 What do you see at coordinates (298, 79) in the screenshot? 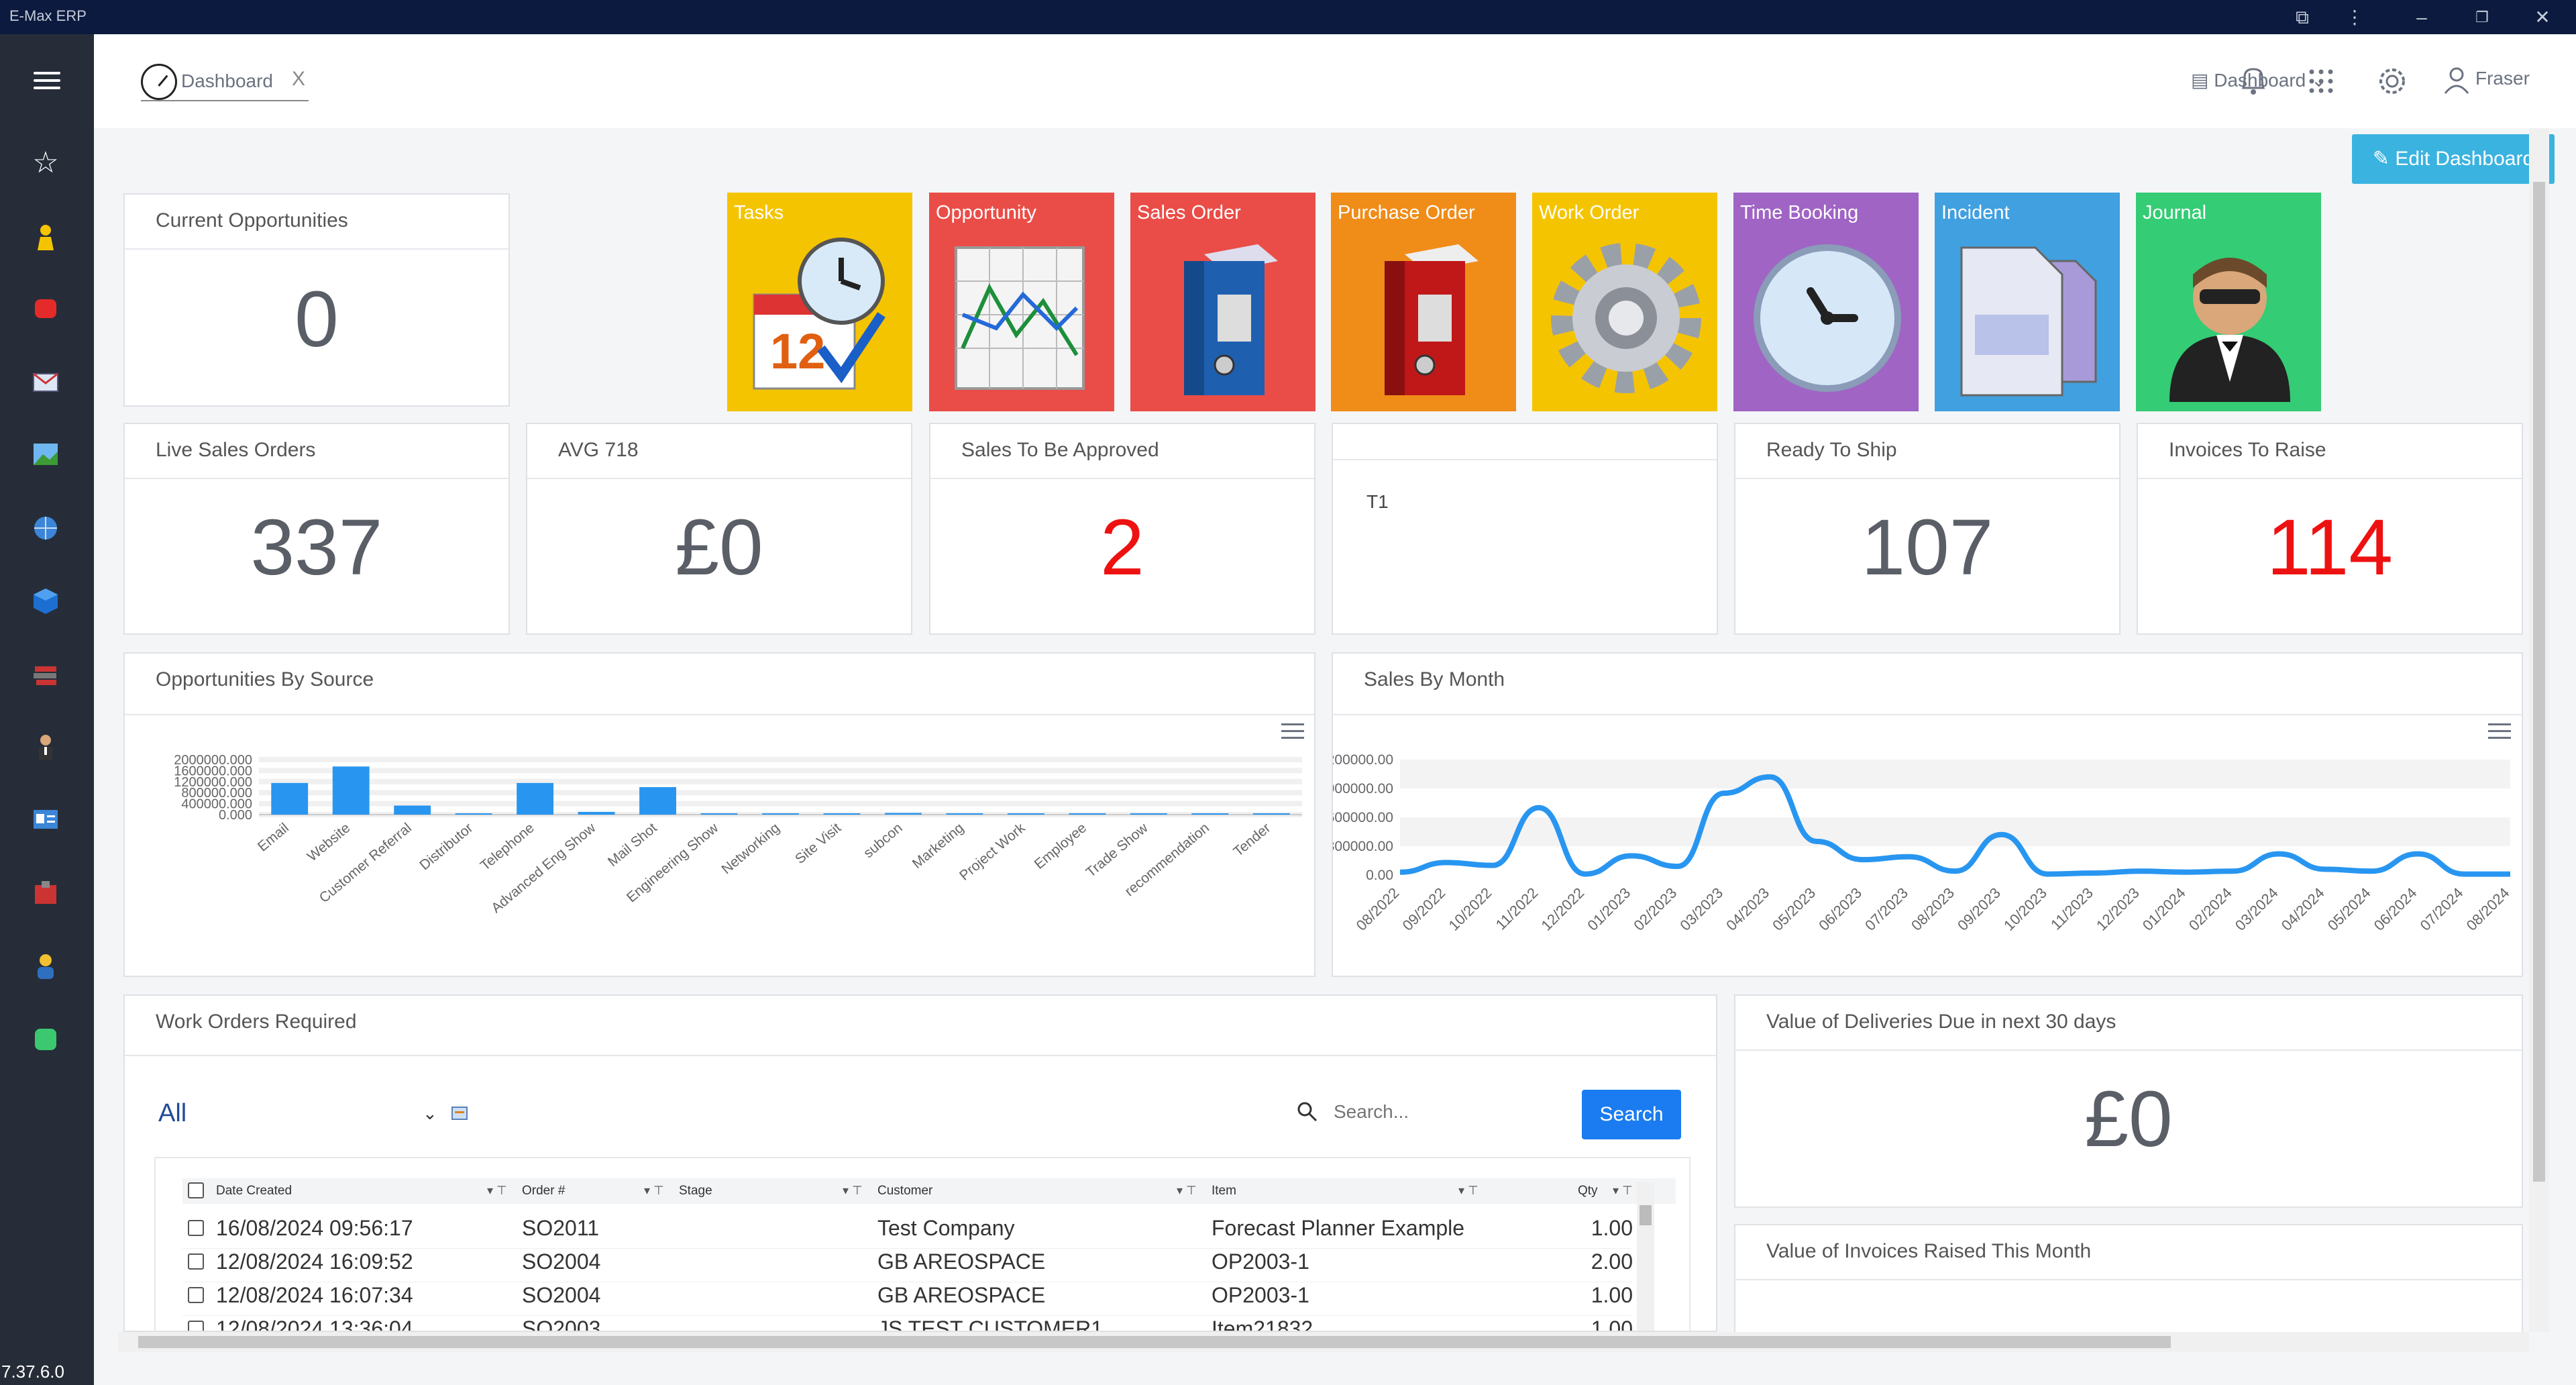
I see `tab-close-icon: X` at bounding box center [298, 79].